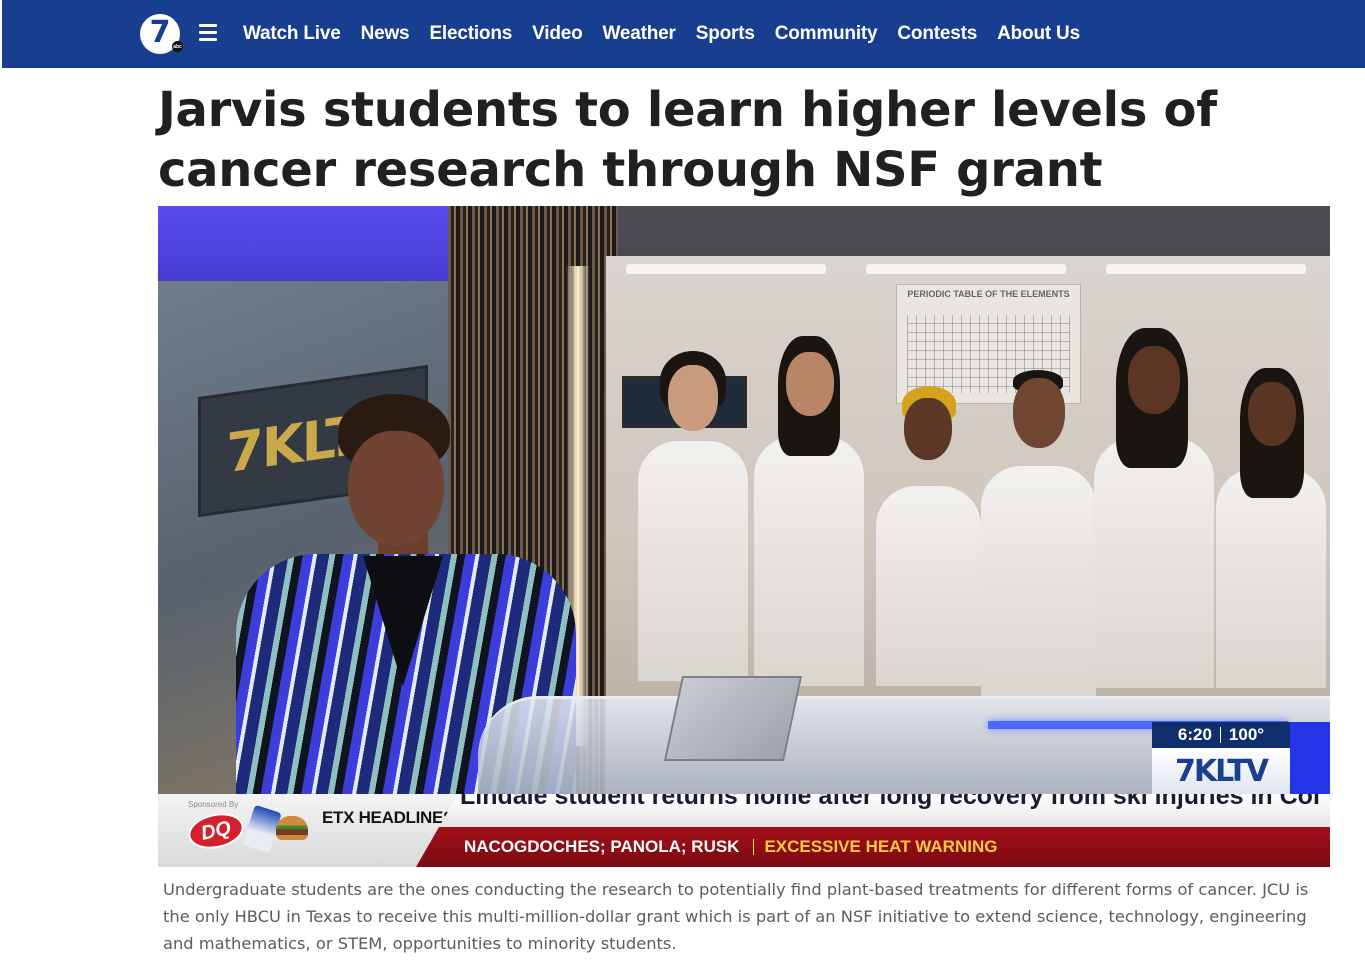 This screenshot has height=980, width=1365. What do you see at coordinates (557, 34) in the screenshot?
I see `nav-item-video: Video` at bounding box center [557, 34].